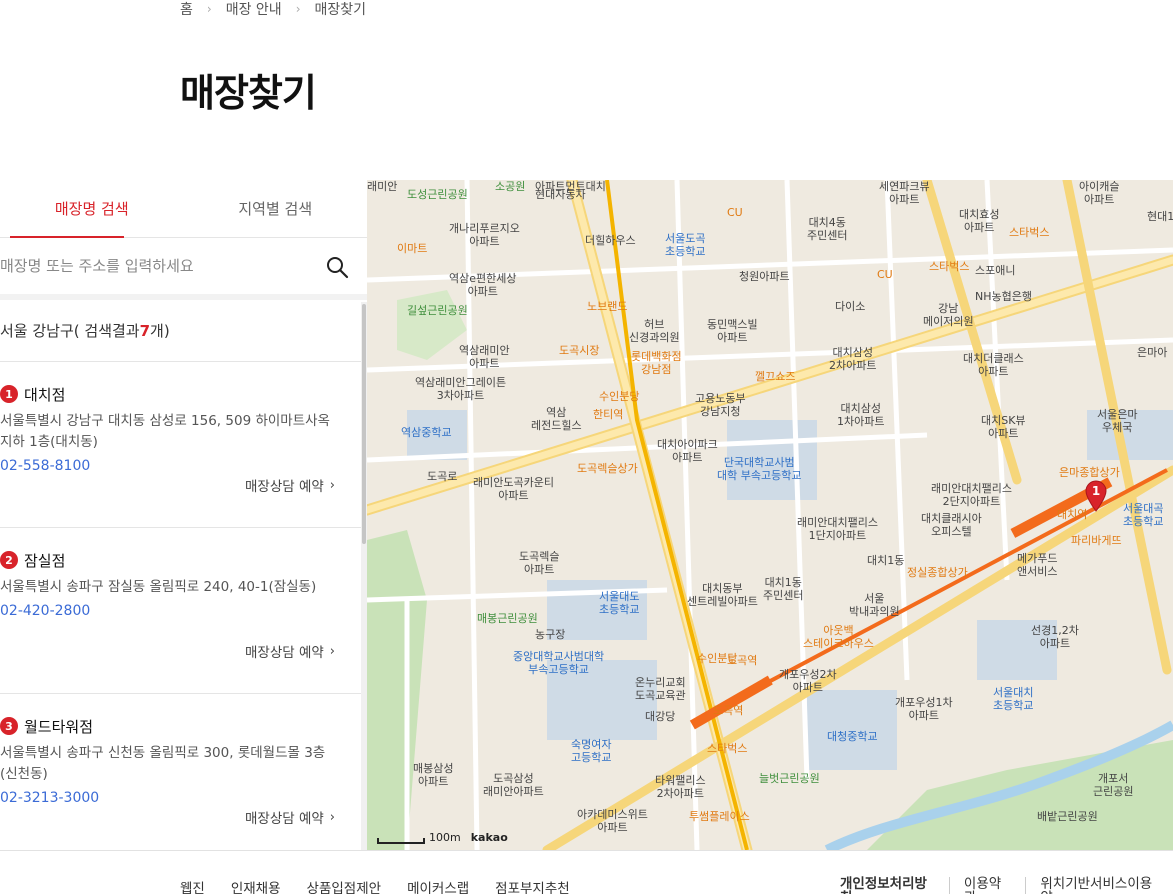  I want to click on map-label: 정실종합상가, so click(937, 572).